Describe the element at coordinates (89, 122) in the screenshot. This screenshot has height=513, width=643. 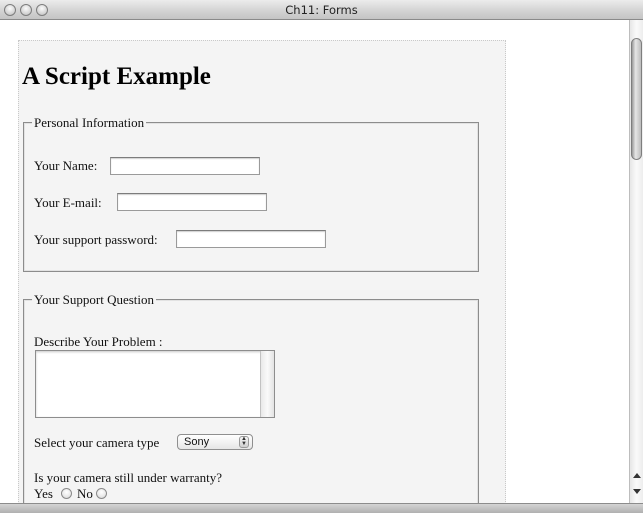
I see `personal-information-legend: Personal Information` at that location.